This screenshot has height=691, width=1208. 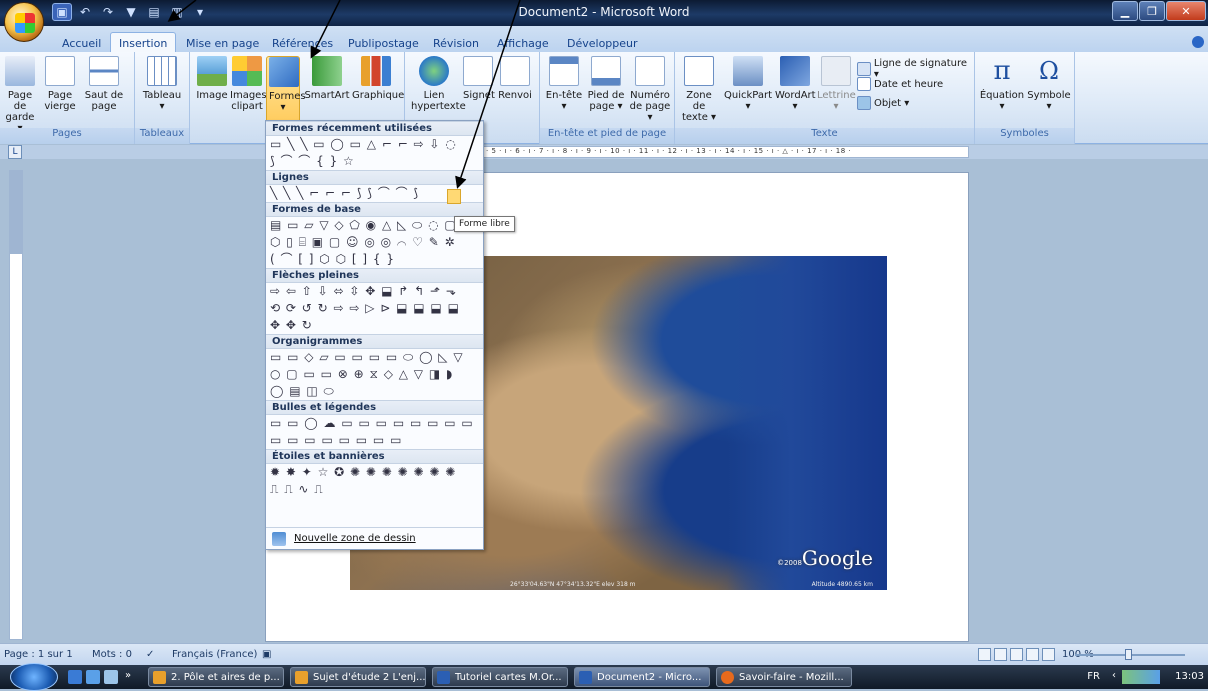 I want to click on tab-references: Références, so click(x=302, y=43).